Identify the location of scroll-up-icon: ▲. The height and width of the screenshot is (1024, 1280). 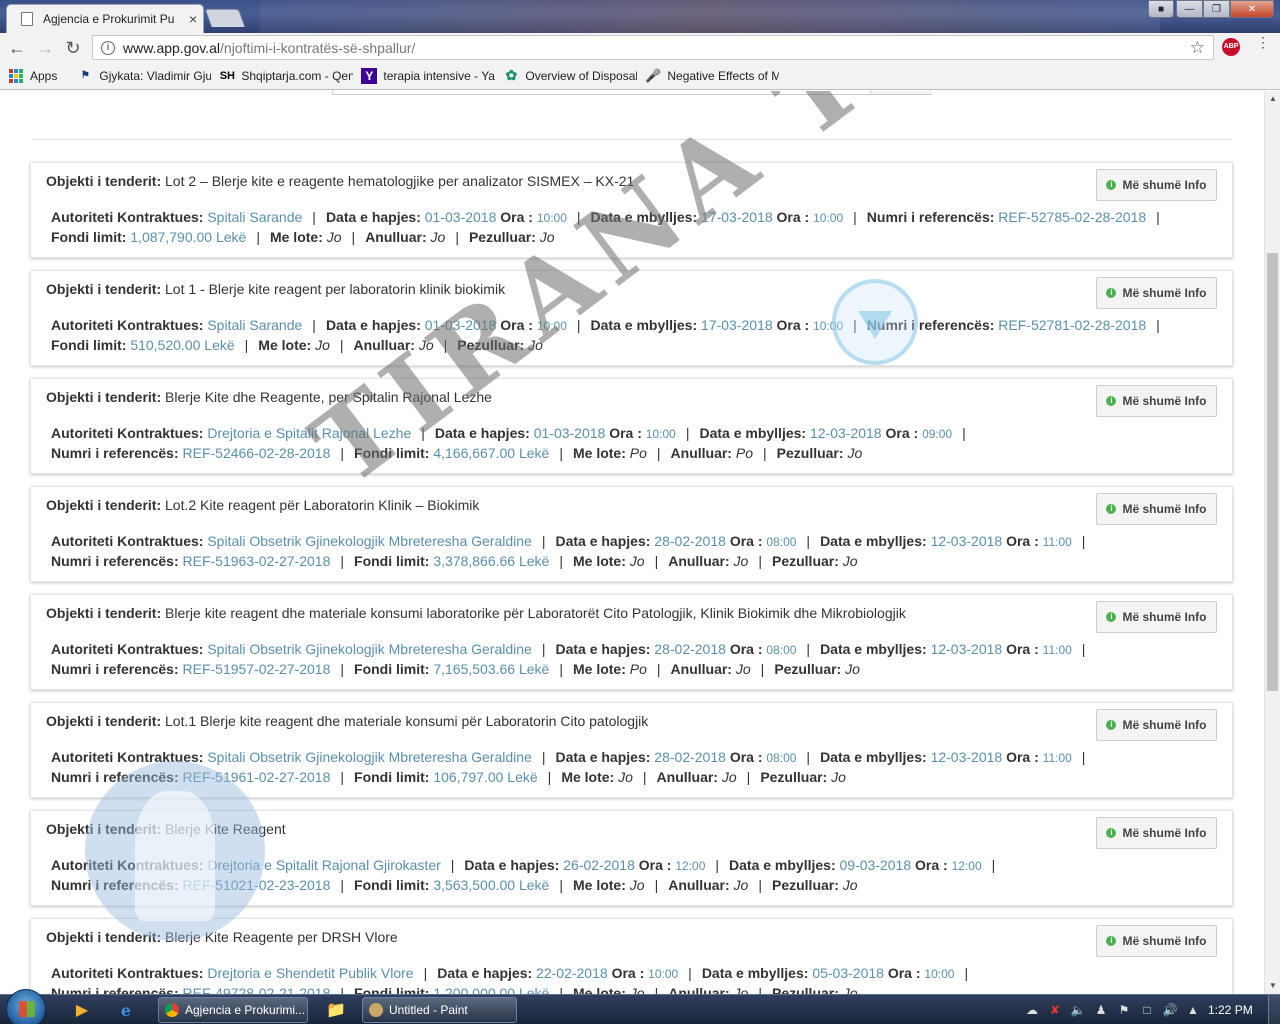
(1272, 99).